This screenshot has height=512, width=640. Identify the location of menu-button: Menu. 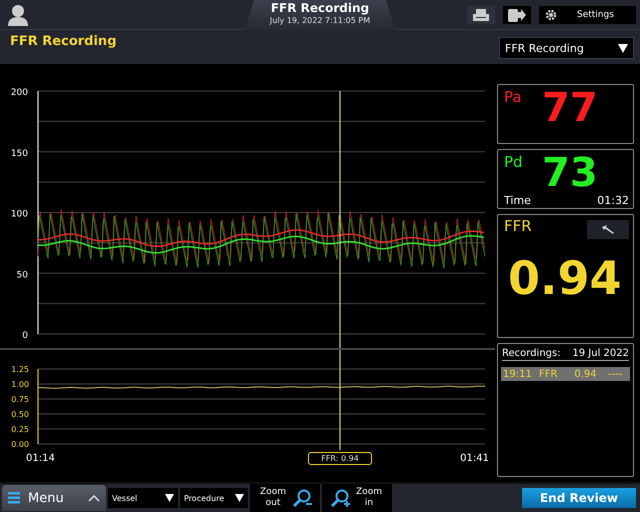
(54, 498).